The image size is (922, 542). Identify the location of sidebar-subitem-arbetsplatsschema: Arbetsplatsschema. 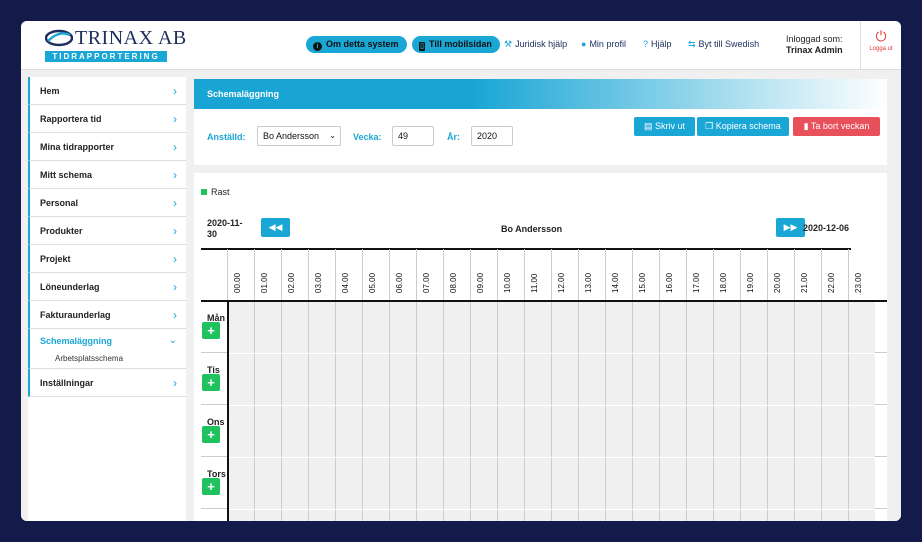
(107, 361).